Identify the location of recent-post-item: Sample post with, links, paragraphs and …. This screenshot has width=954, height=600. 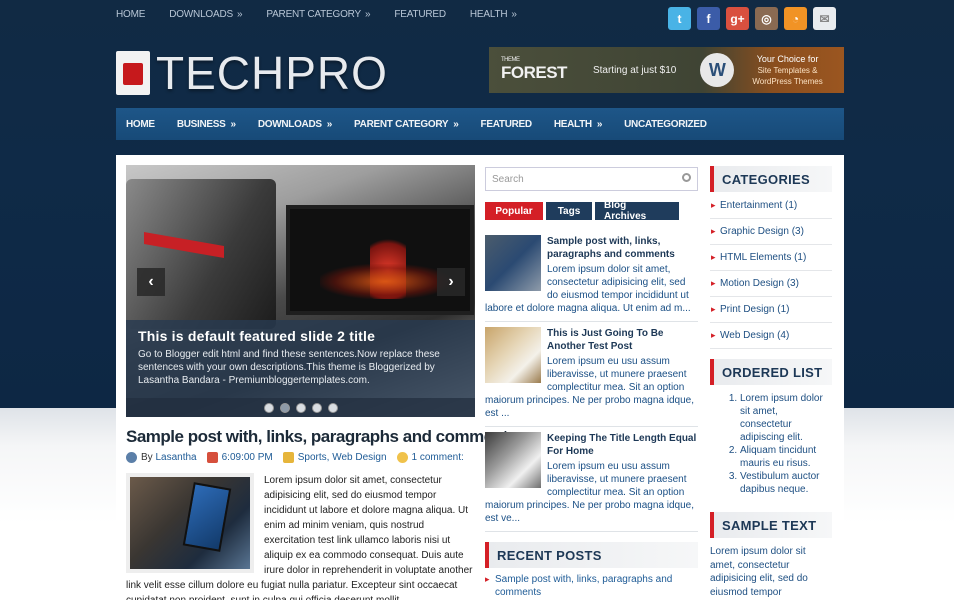
(591, 586).